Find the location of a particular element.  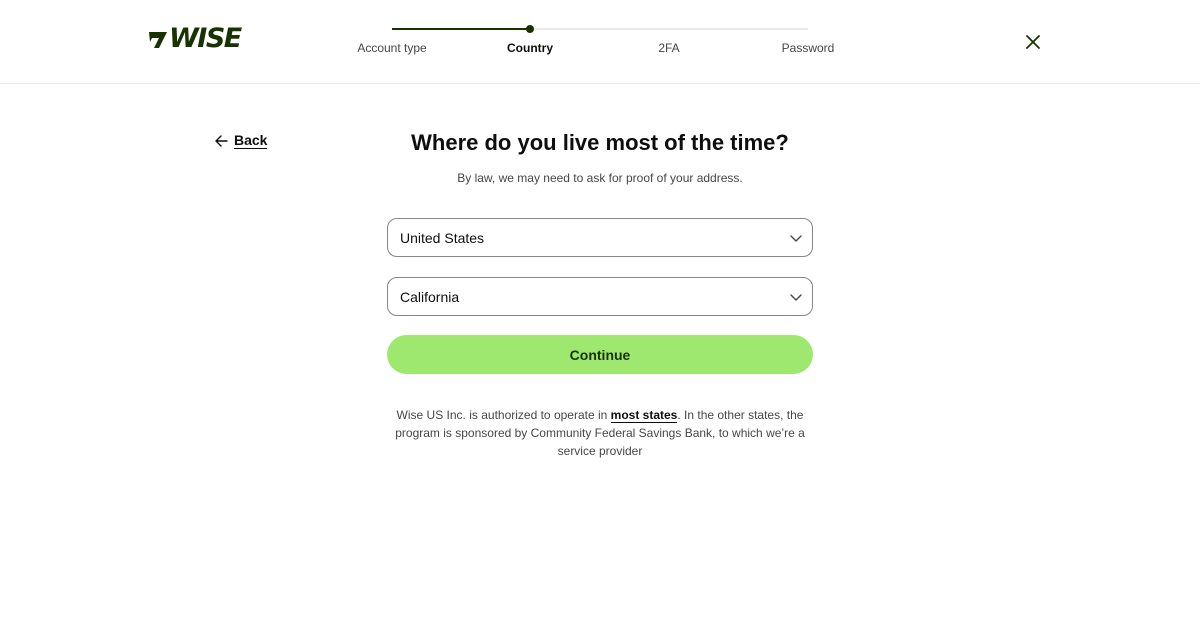

state-select: California is located at coordinates (600, 296).